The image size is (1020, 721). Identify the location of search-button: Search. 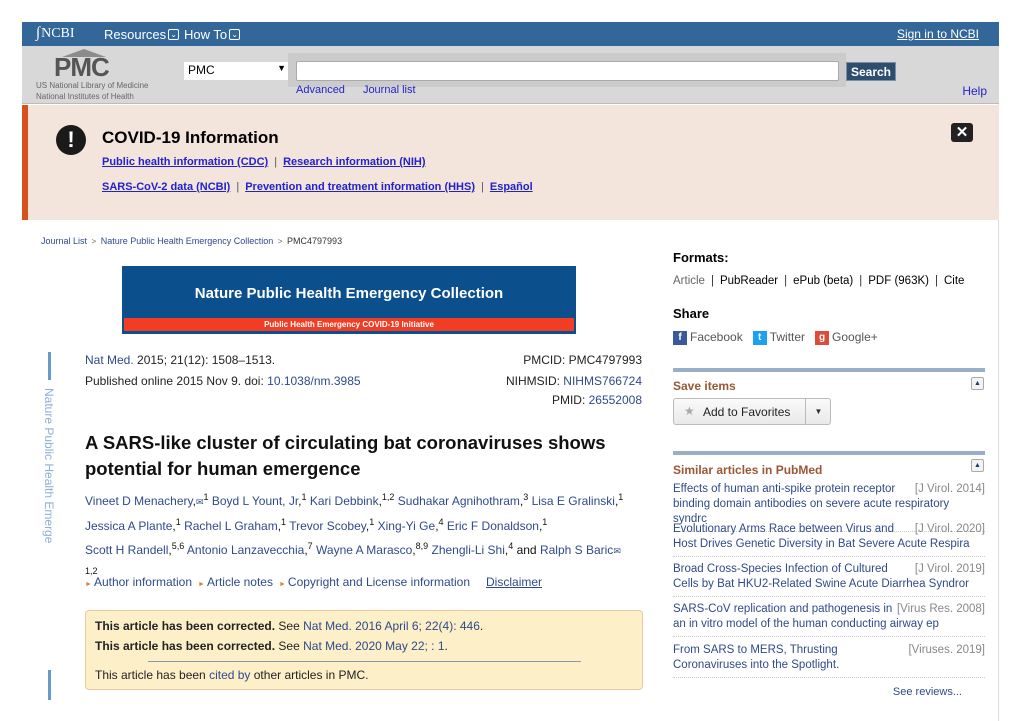
(871, 71).